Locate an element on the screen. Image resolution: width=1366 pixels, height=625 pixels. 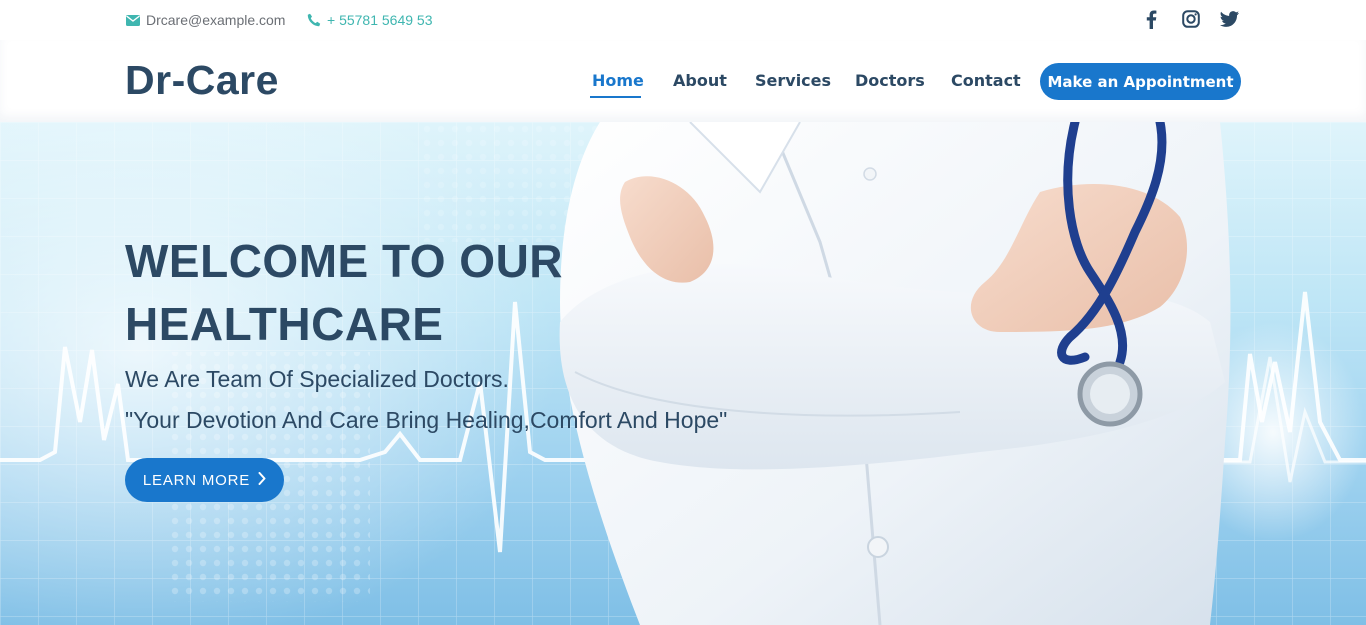
nav-active-indicator is located at coordinates (615, 97).